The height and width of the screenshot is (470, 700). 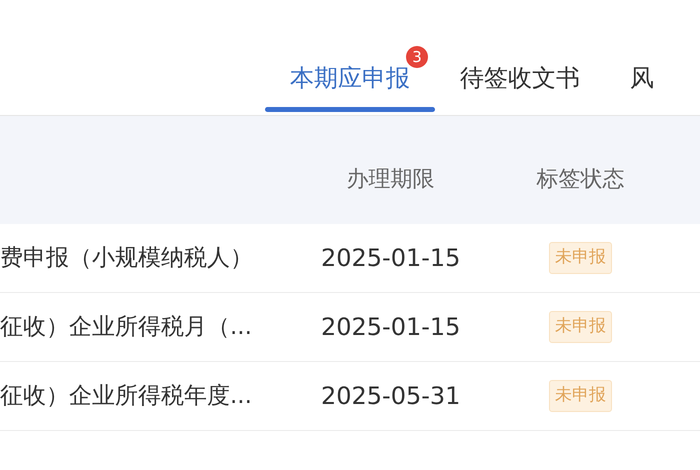 What do you see at coordinates (126, 257) in the screenshot?
I see `table-cell: 费申报（小规模纳税人）` at bounding box center [126, 257].